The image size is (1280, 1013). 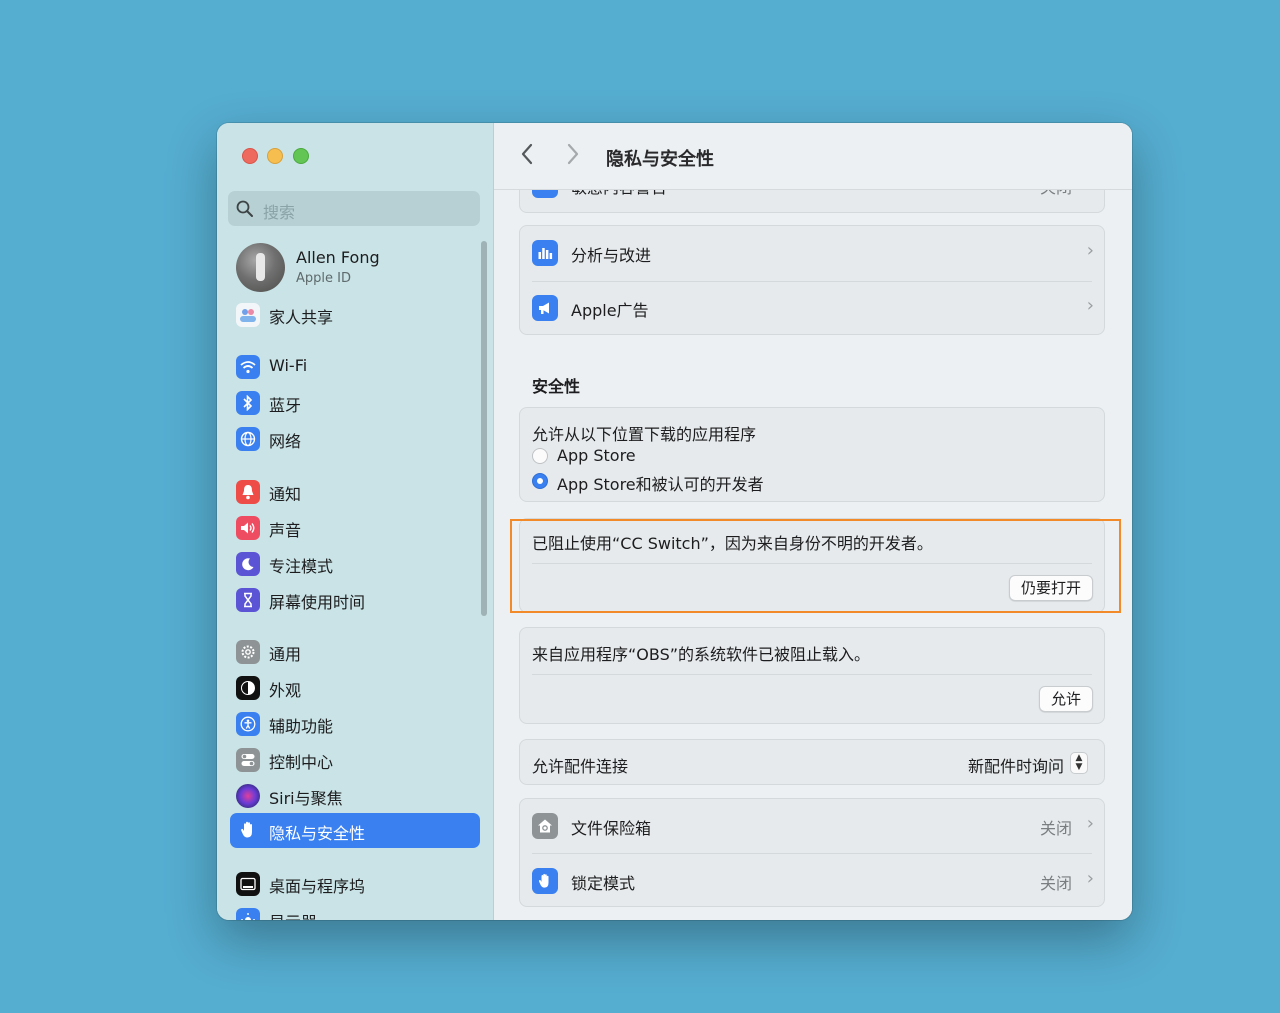 I want to click on popup-stepper-icon: ▲ ▼, so click(x=1079, y=763).